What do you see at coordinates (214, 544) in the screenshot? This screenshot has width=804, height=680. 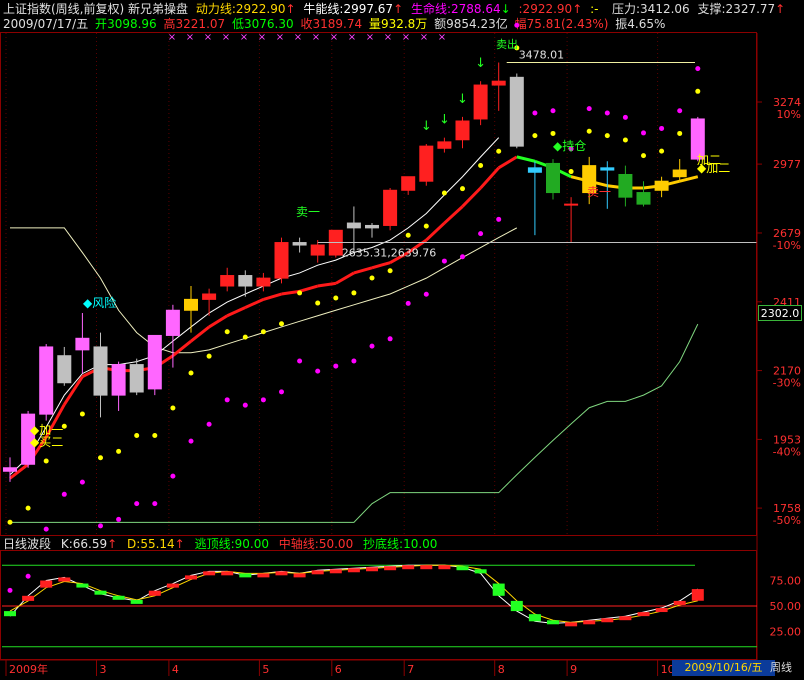 I see `escape-label: 逃顶线:` at bounding box center [214, 544].